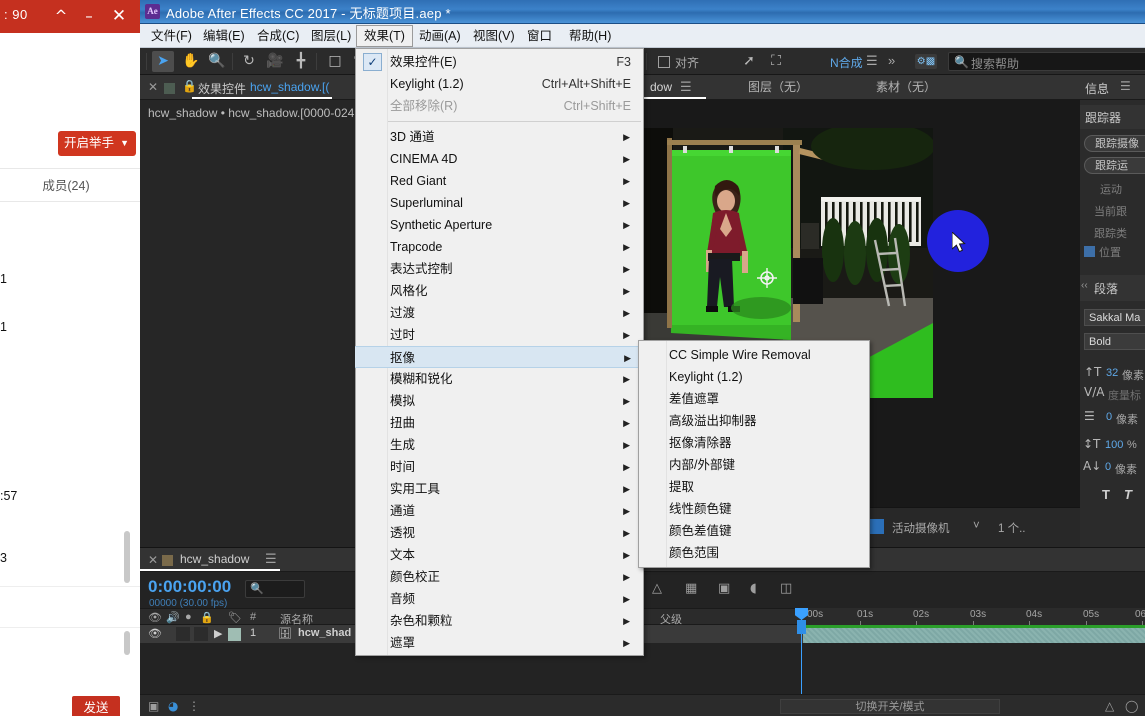  I want to click on workspace-settings-icon: ⚙▩, so click(926, 61).